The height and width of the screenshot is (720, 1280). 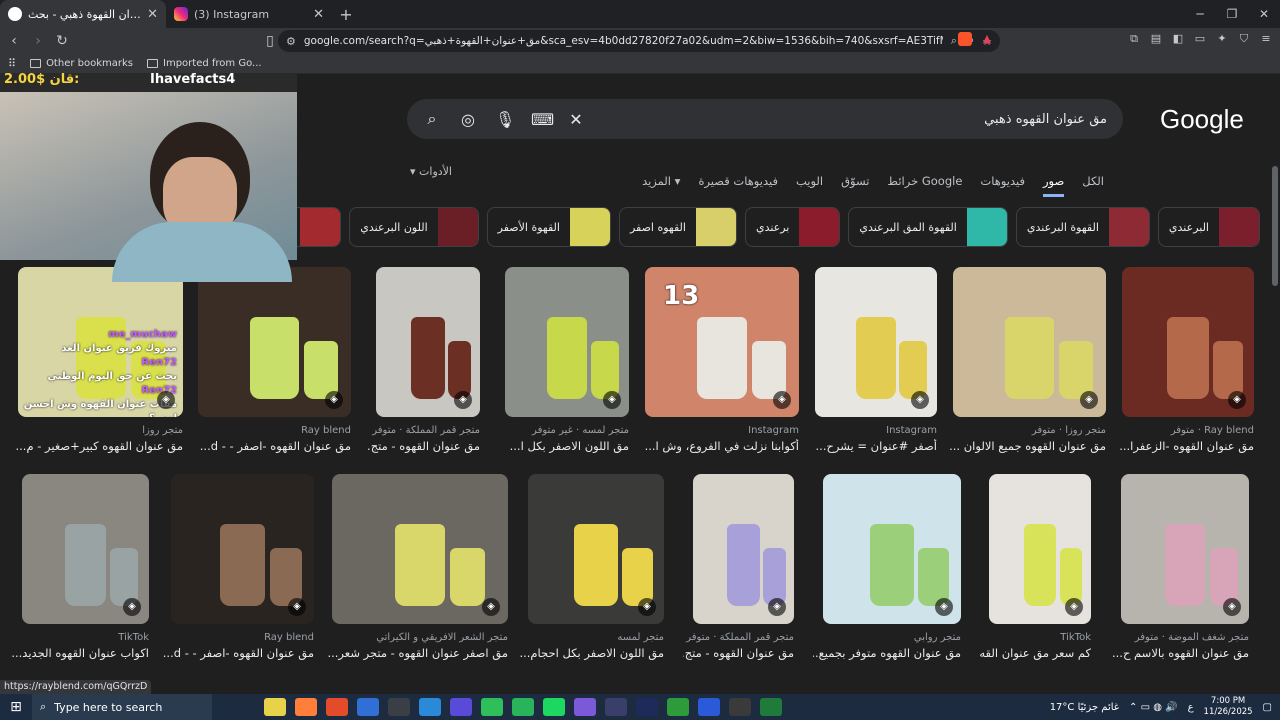 I want to click on microphone-icon: 🎙, so click(x=505, y=119).